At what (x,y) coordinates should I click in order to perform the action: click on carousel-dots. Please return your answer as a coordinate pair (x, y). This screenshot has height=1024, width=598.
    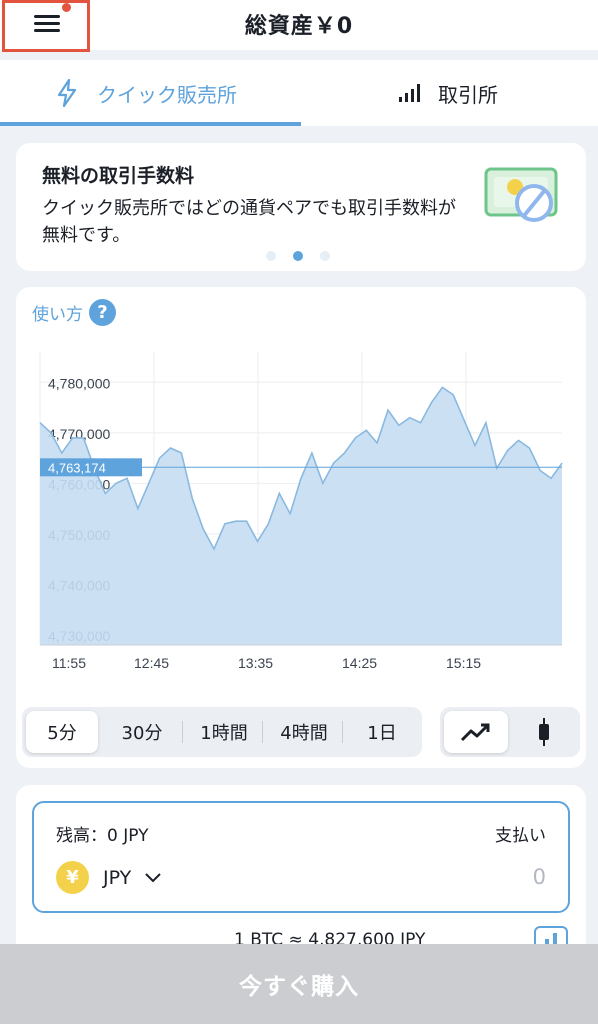
    Looking at the image, I should click on (298, 256).